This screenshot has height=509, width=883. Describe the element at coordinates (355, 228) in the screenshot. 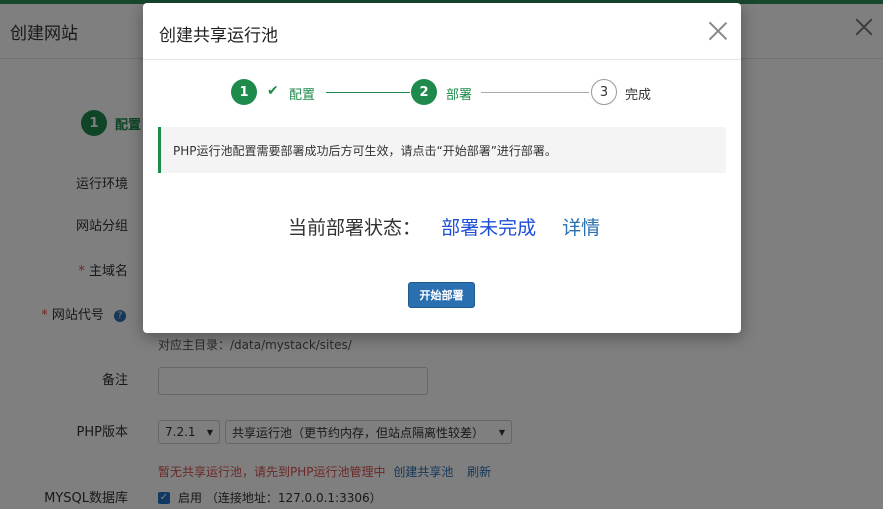

I see `status-label: 当前部署状态：` at that location.